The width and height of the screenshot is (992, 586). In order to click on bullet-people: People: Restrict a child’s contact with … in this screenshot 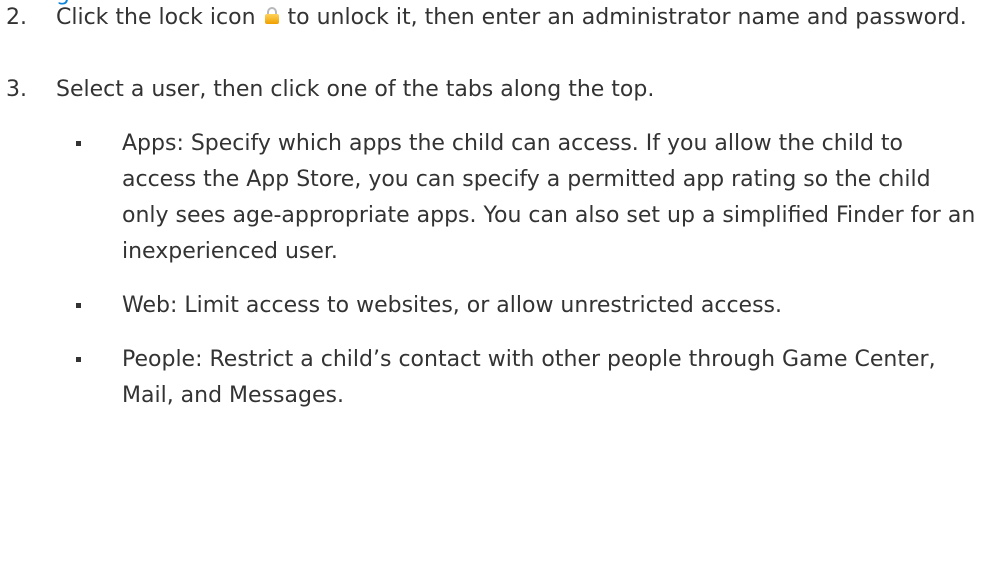, I will do `click(518, 378)`.